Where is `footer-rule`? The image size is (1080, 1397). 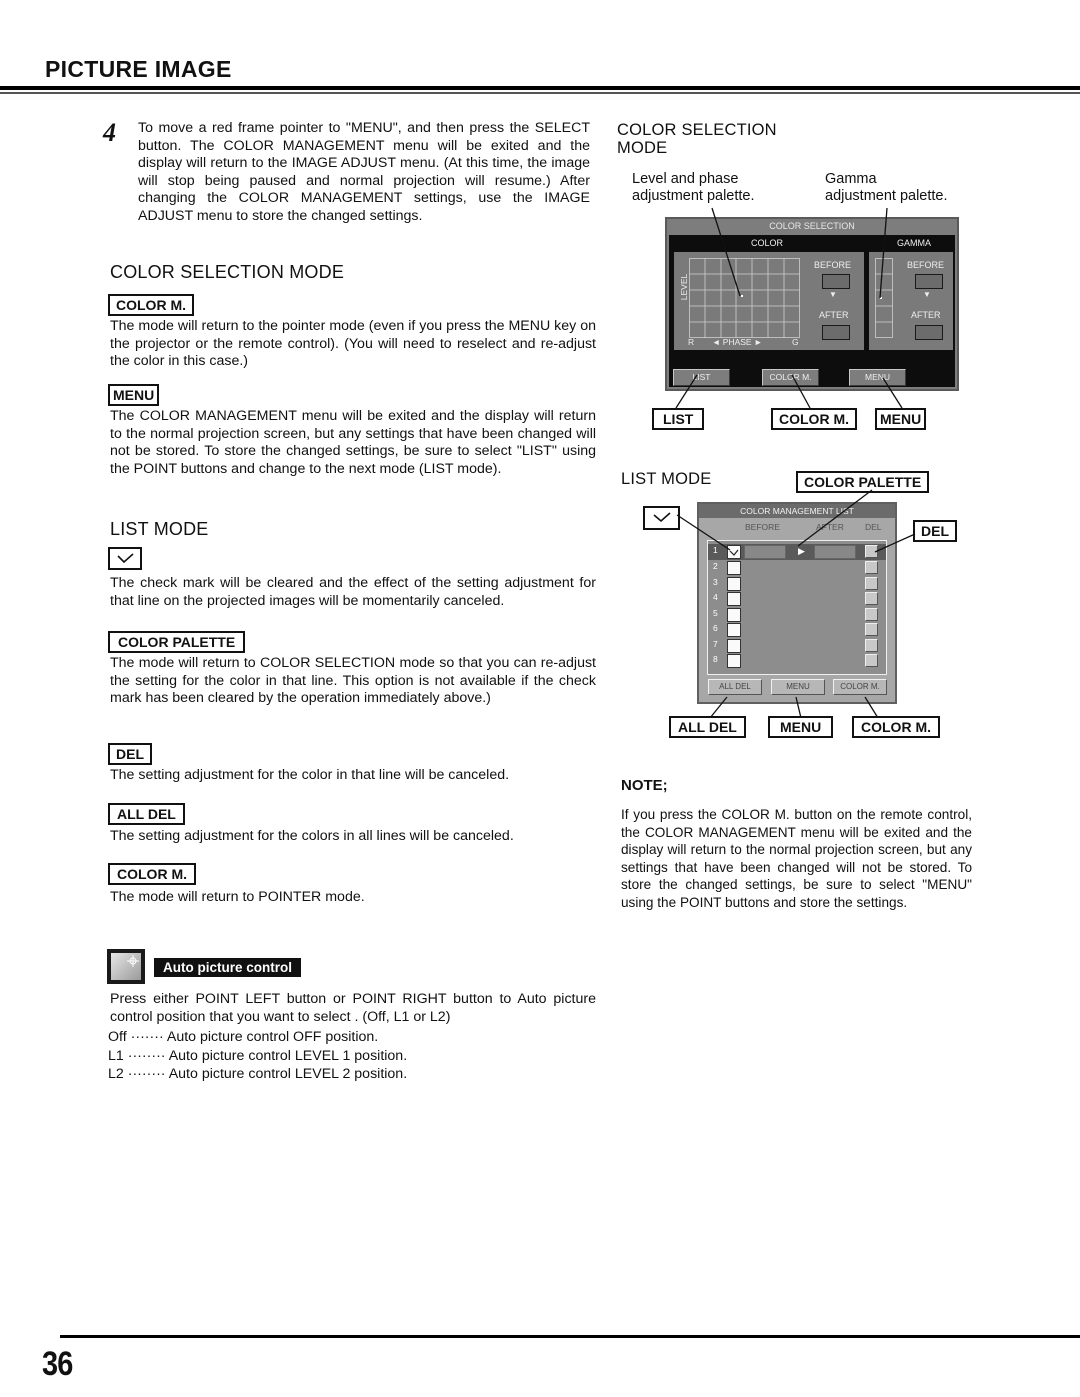 footer-rule is located at coordinates (570, 1336).